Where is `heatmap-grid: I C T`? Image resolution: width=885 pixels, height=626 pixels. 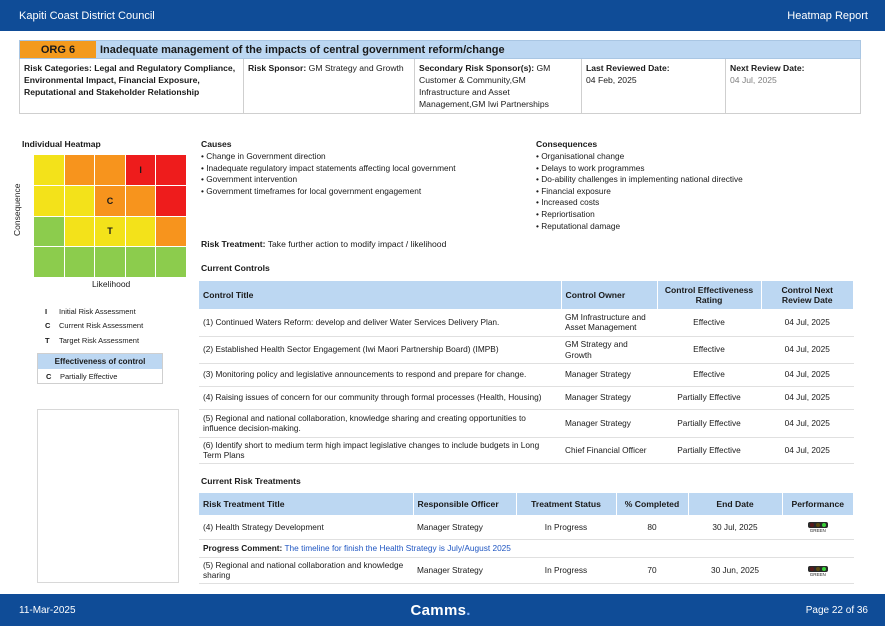 heatmap-grid: I C T is located at coordinates (110, 216).